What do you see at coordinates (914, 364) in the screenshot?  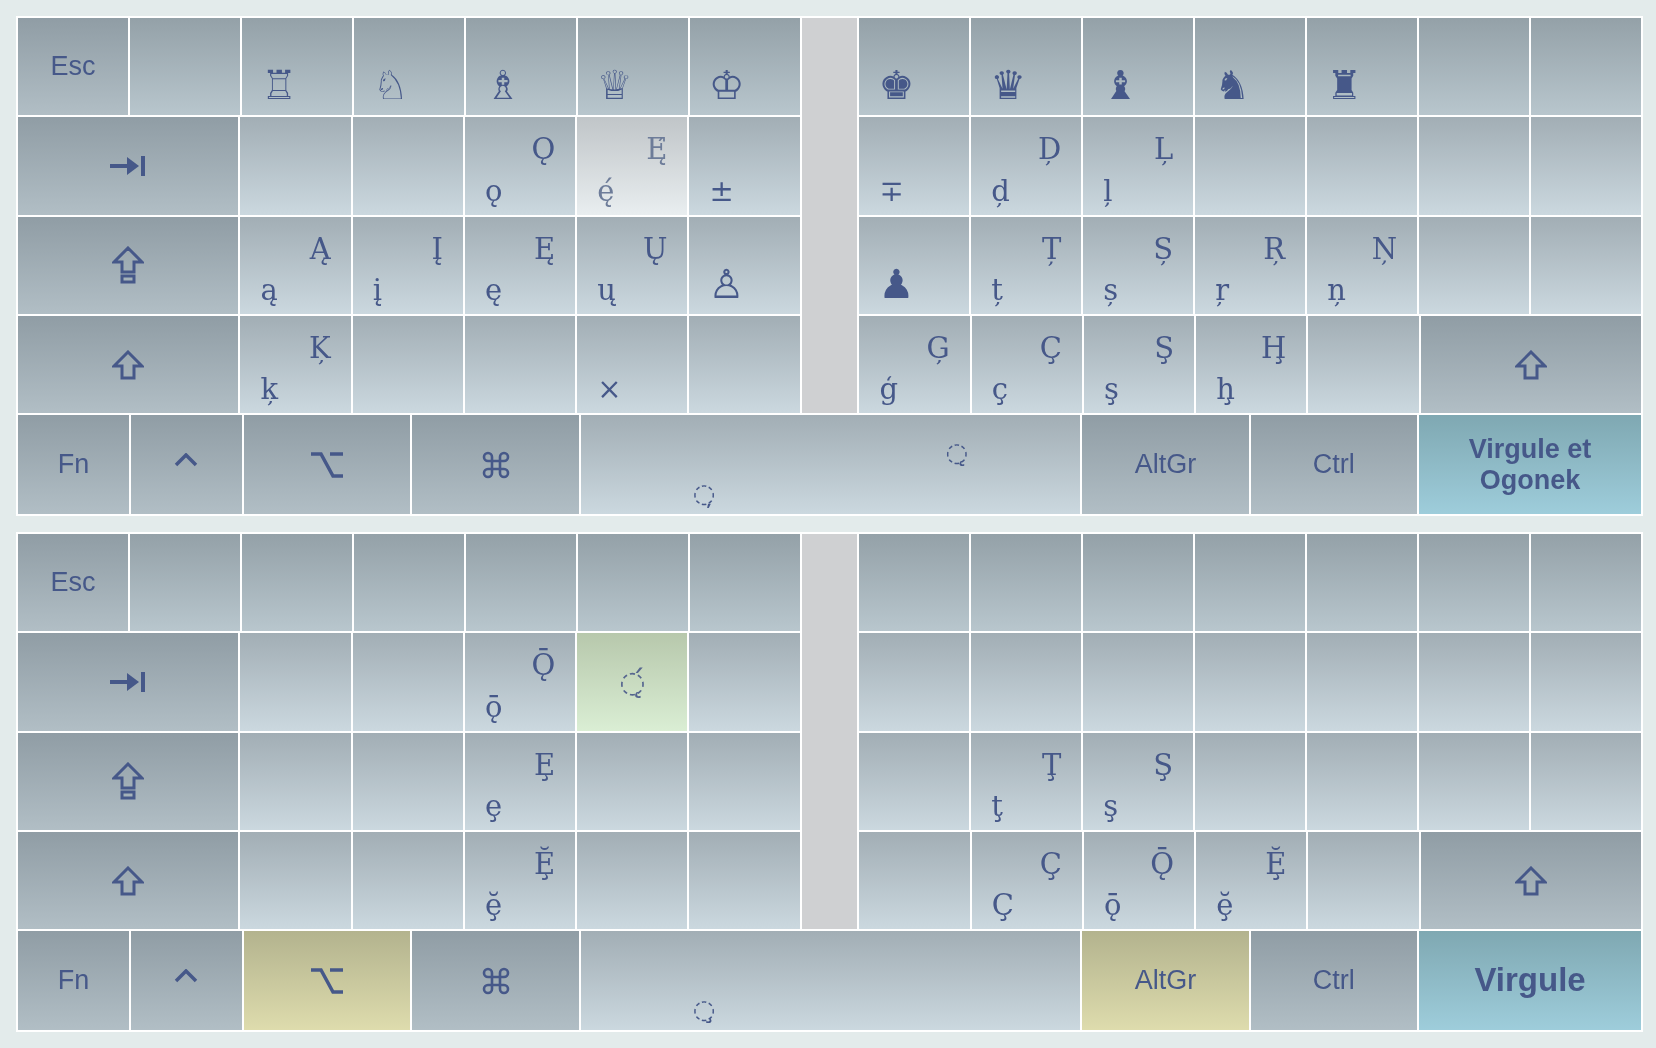 I see `keyboard-key: ģ Ģ` at bounding box center [914, 364].